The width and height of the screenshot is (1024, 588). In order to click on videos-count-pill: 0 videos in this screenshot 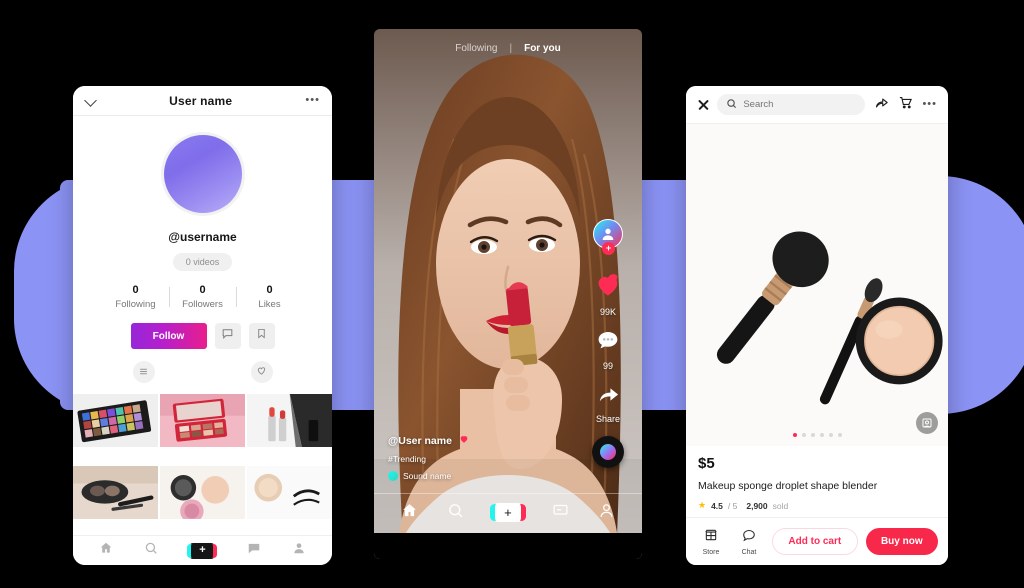, I will do `click(202, 262)`.